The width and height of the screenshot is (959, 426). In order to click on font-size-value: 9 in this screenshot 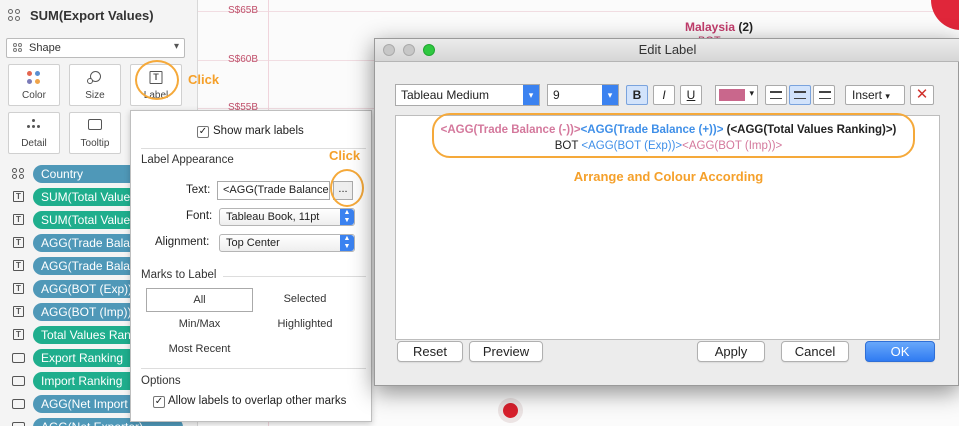, I will do `click(556, 95)`.